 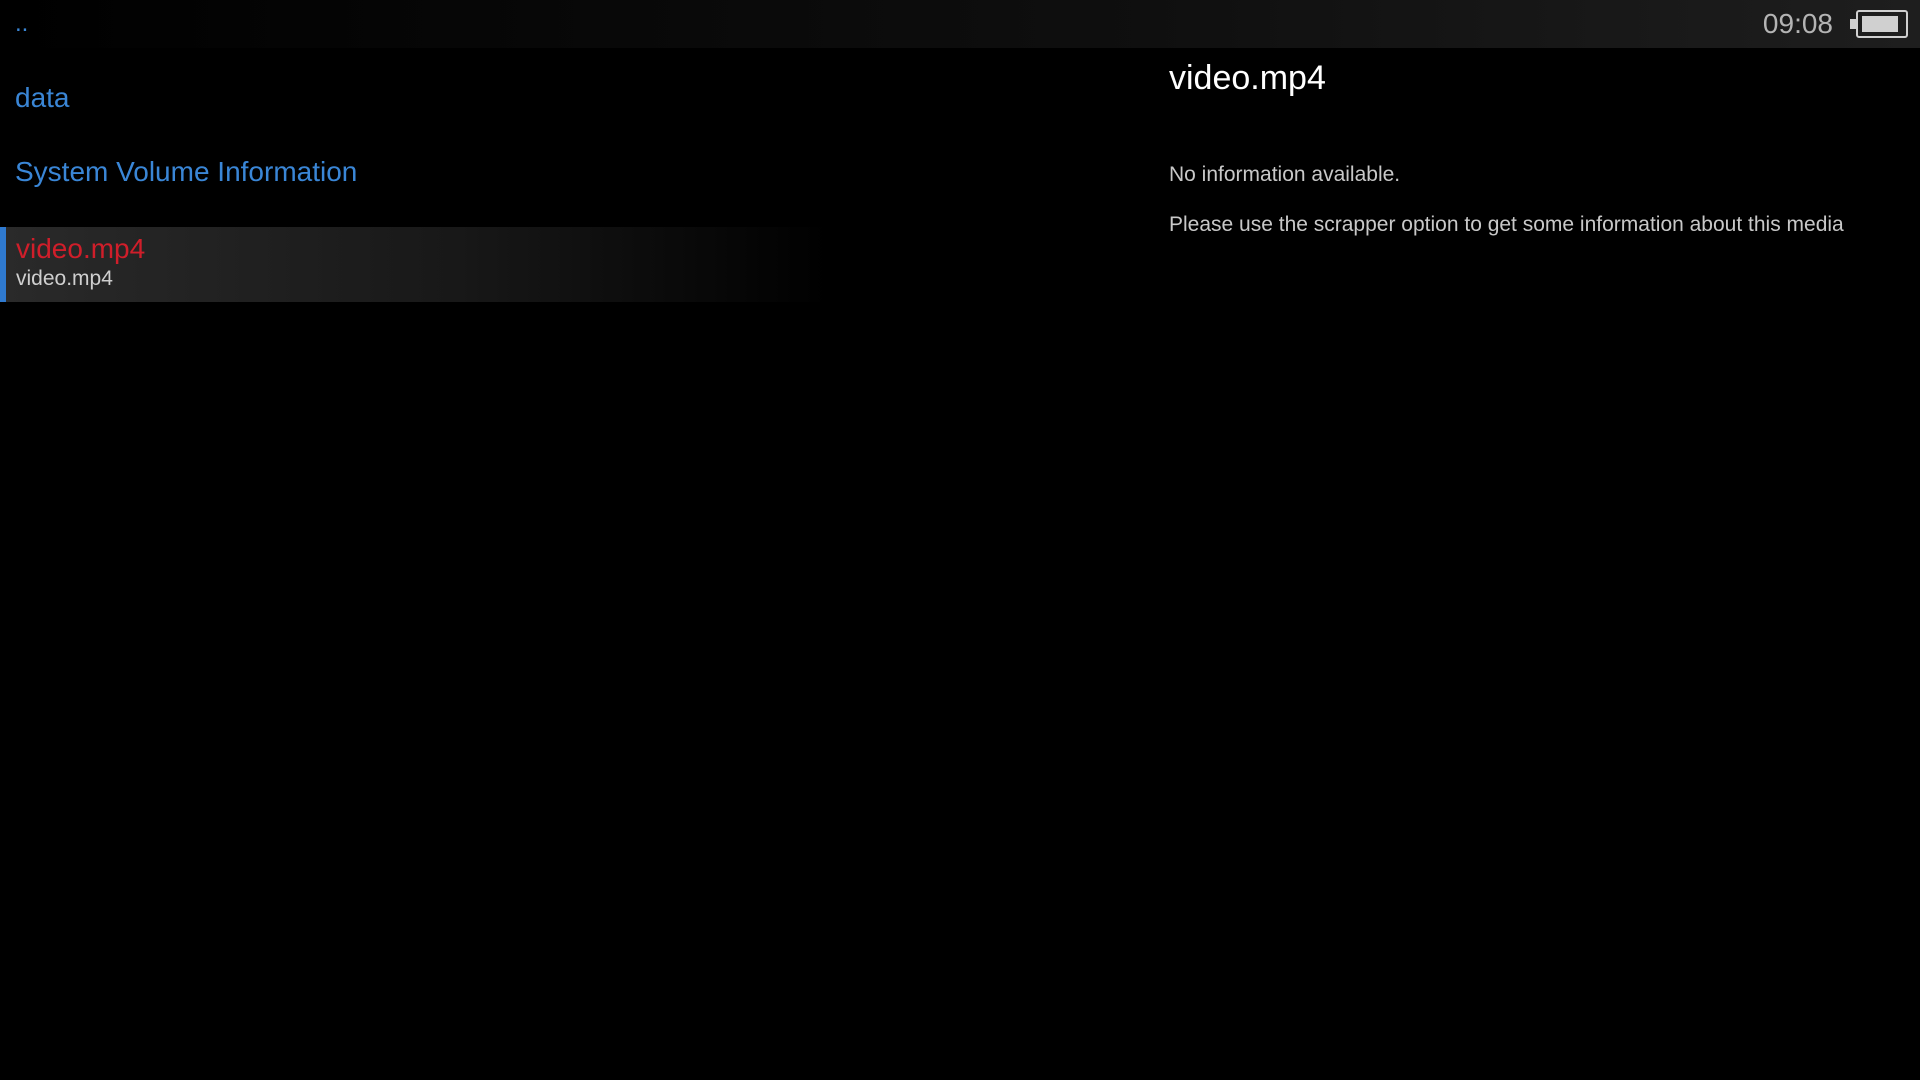 What do you see at coordinates (960, 24) in the screenshot?
I see `status-bar: .. 09:08` at bounding box center [960, 24].